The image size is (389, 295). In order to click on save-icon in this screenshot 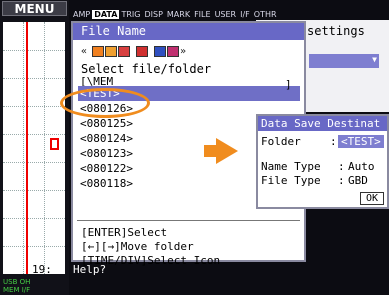, I will do `click(160, 51)`.